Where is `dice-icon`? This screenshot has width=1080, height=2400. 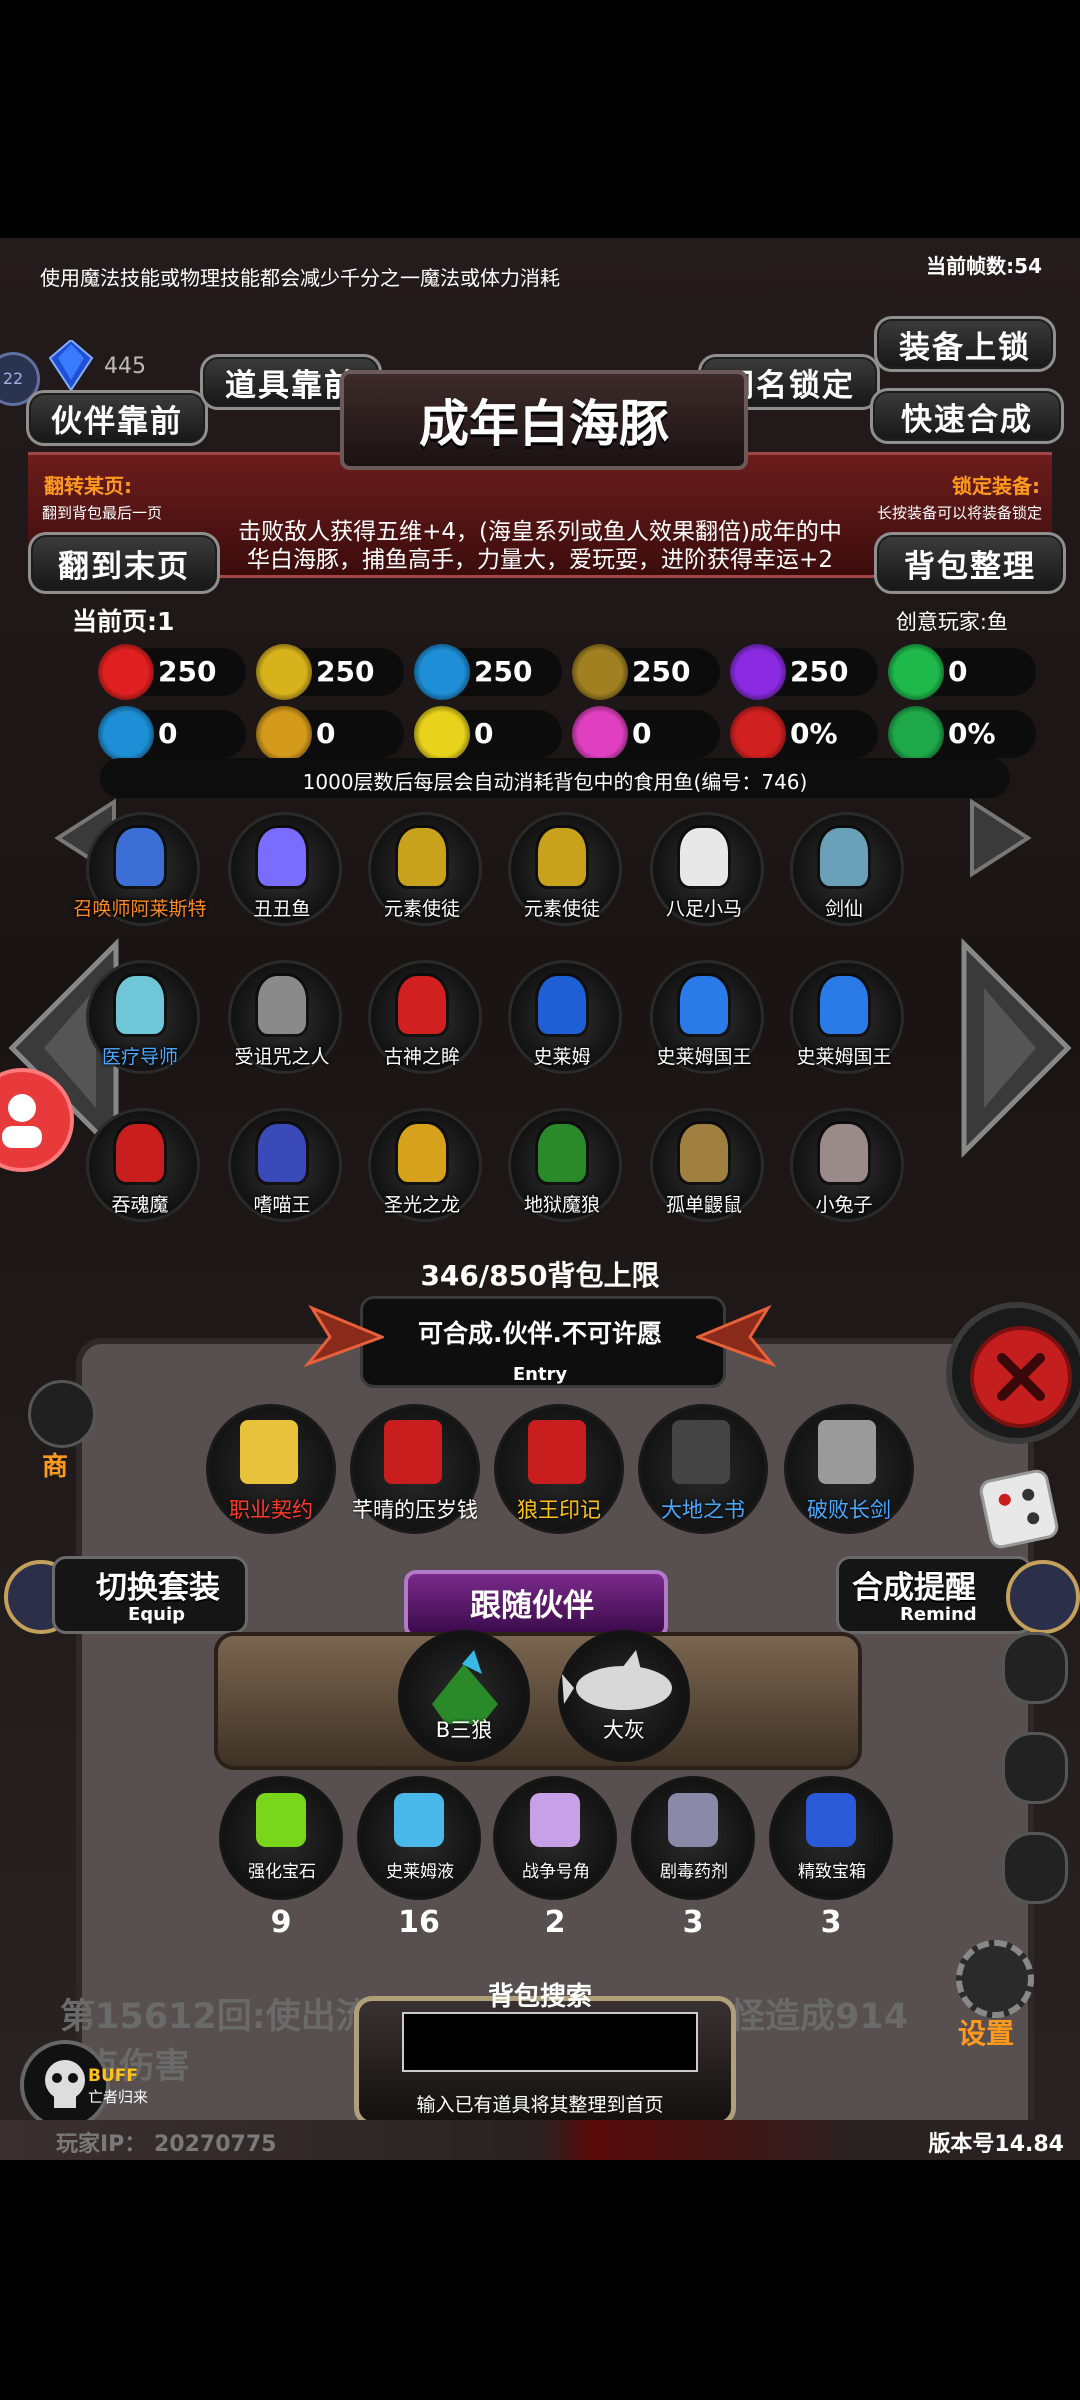 dice-icon is located at coordinates (1019, 1509).